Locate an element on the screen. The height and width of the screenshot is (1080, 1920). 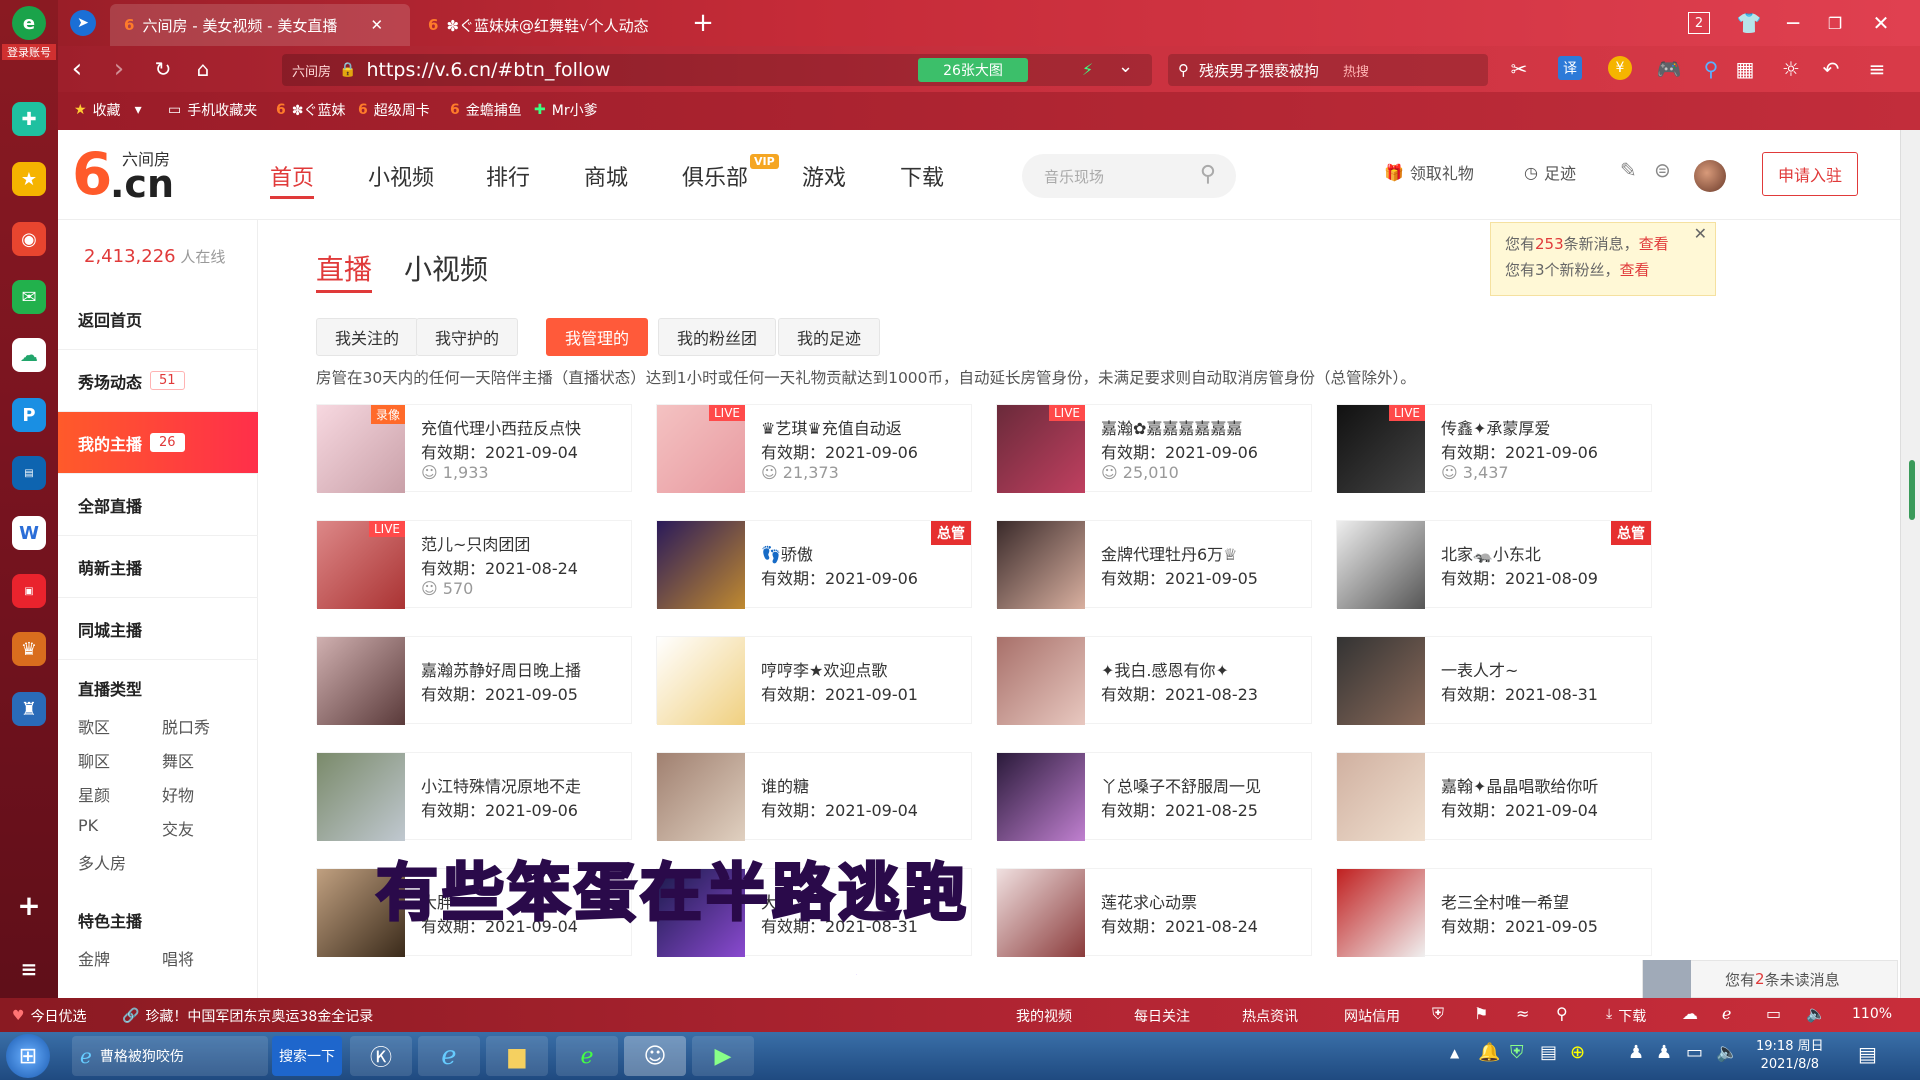
shield-icon: ⛨ is located at coordinates (1517, 1052).